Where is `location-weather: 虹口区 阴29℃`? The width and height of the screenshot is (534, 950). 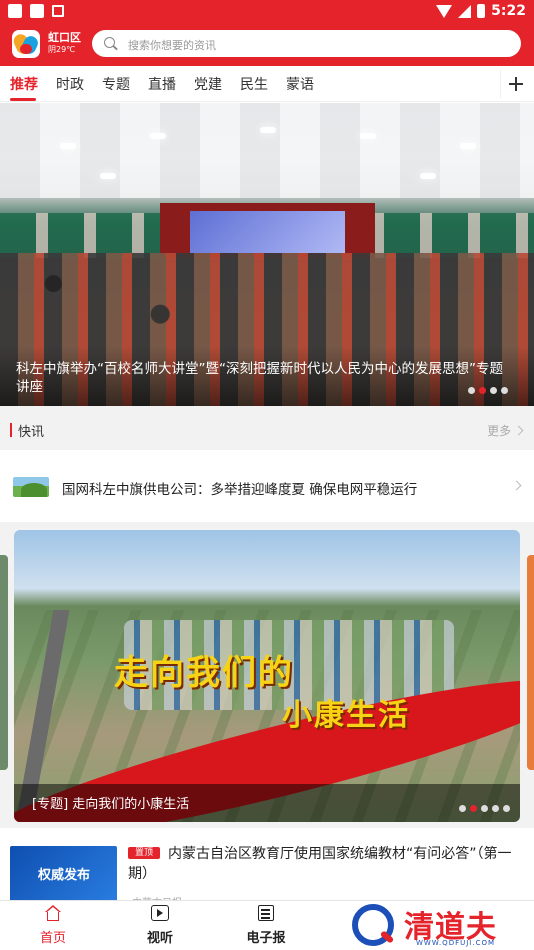
location-weather: 虹口区 阴29℃ is located at coordinates (64, 43).